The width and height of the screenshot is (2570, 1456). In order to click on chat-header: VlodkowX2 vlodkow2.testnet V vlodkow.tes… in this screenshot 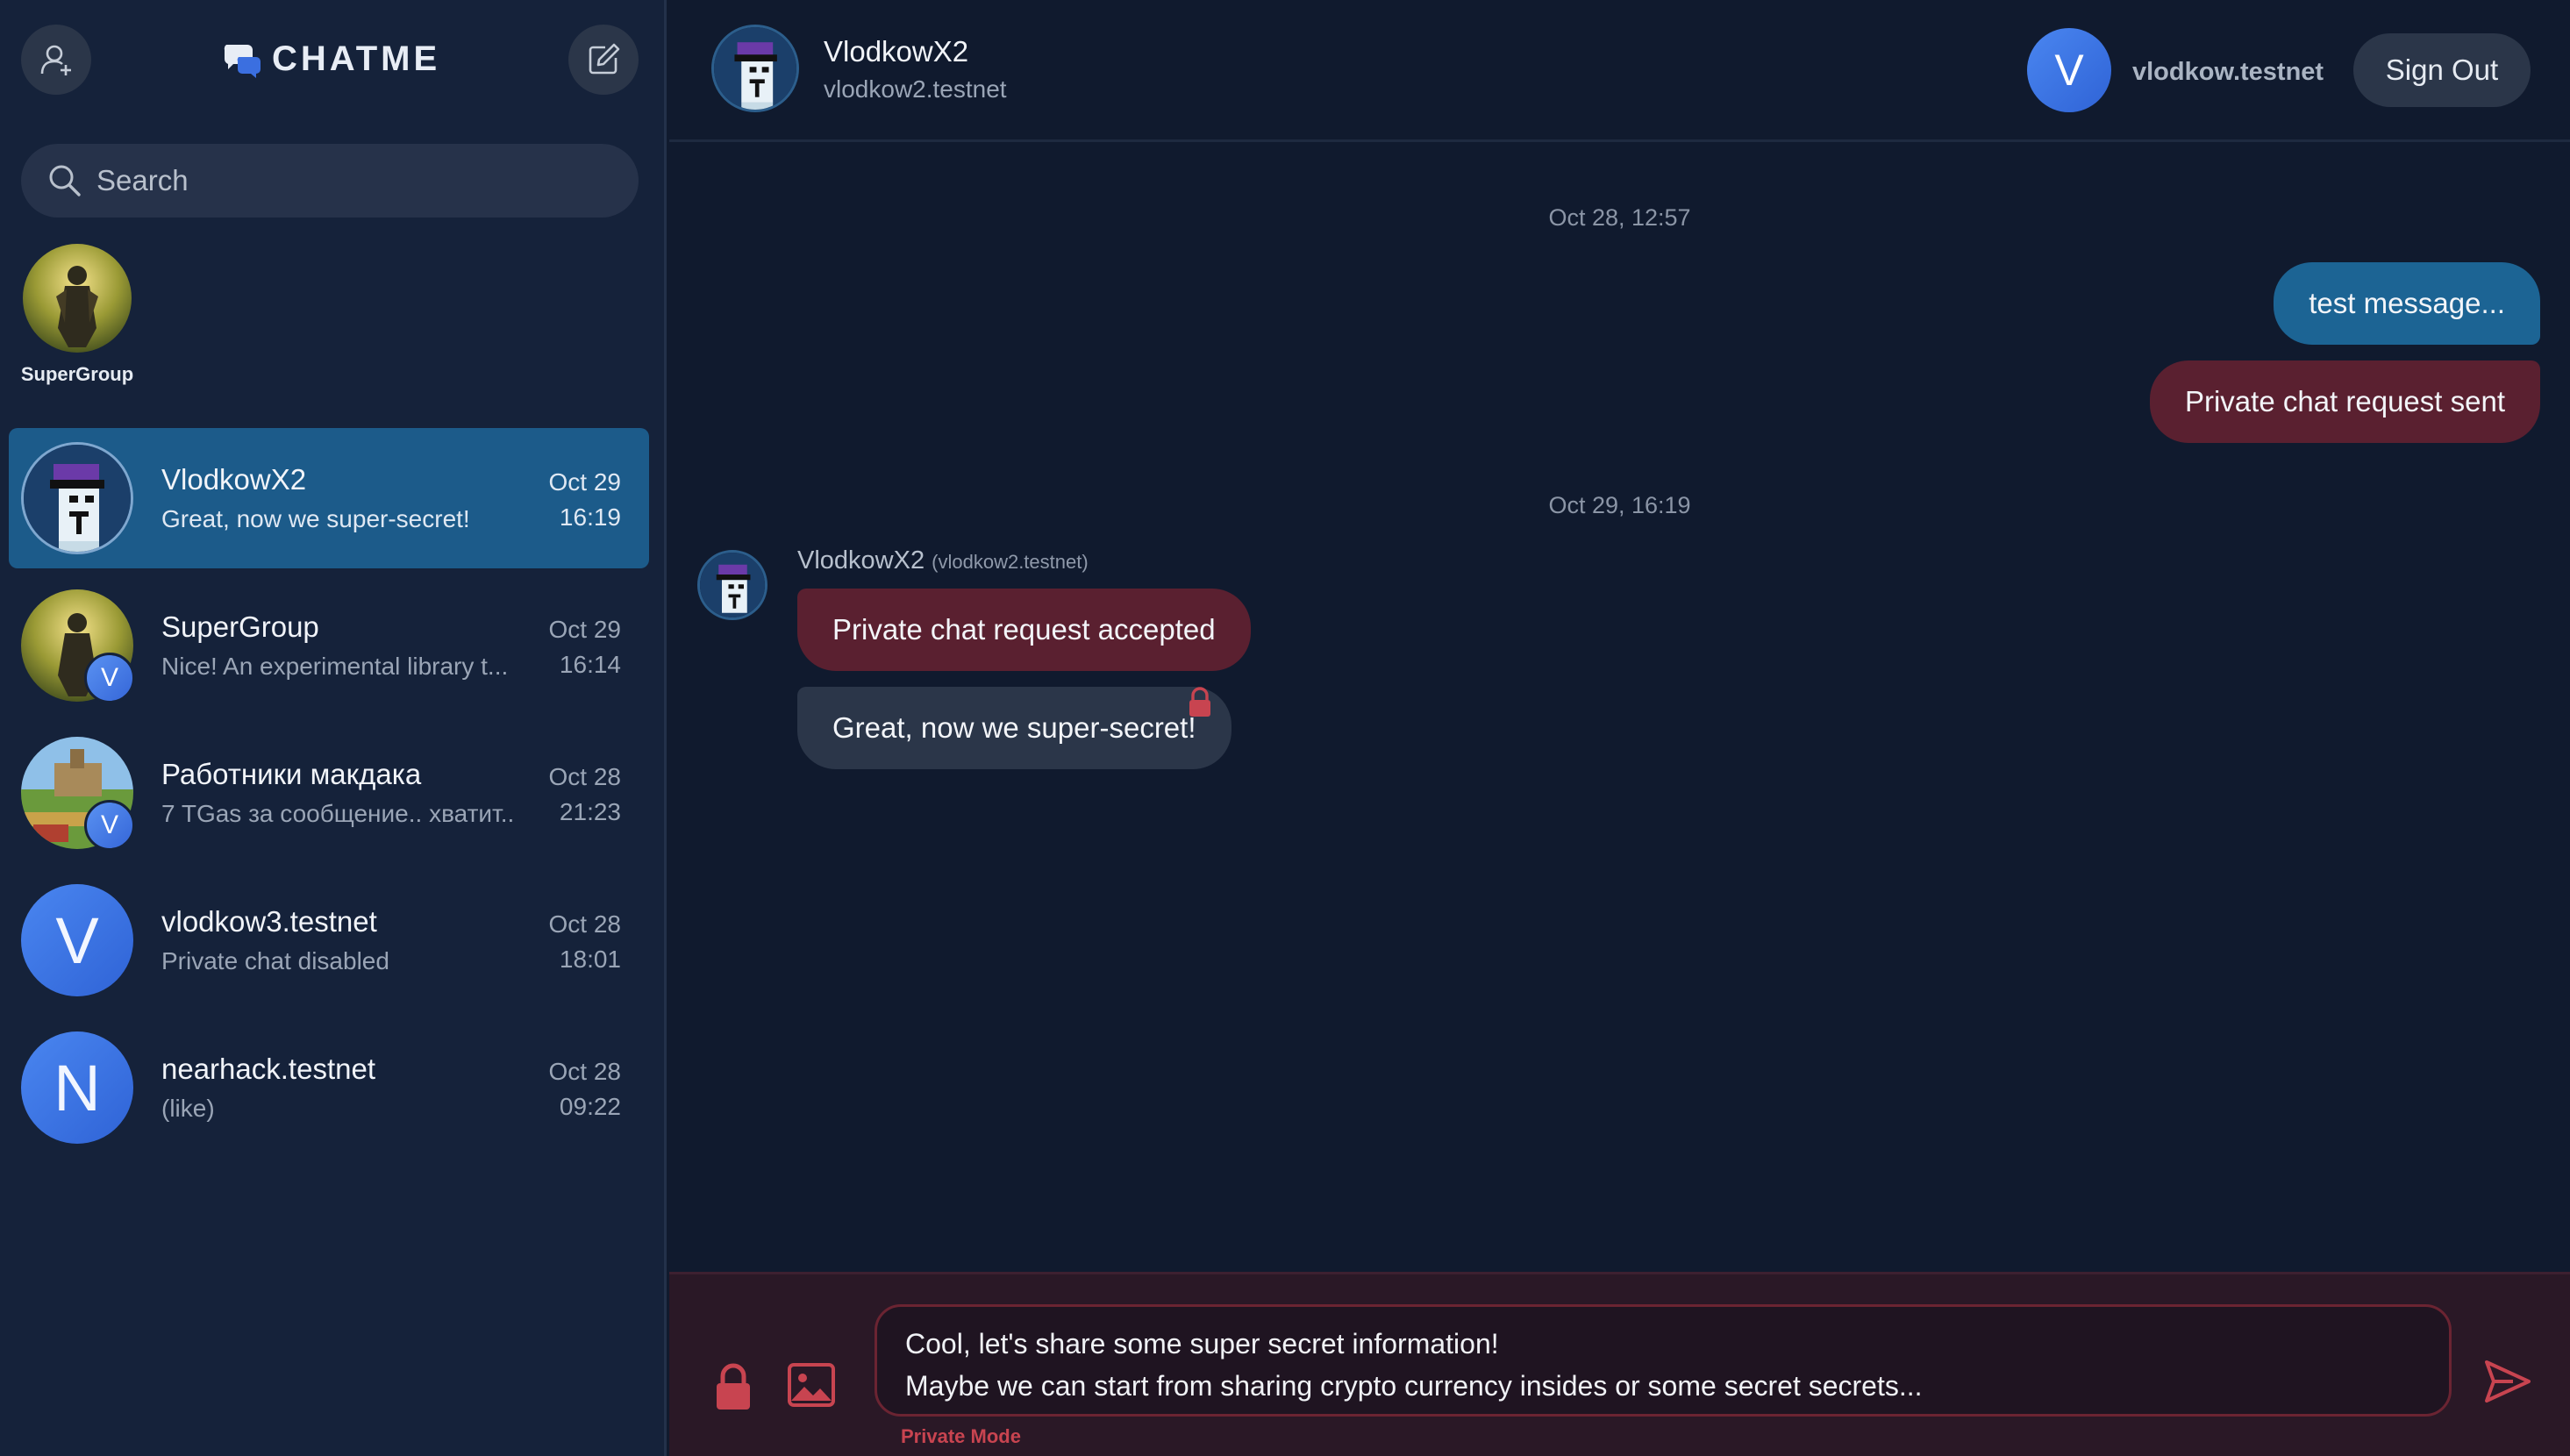, I will do `click(1619, 71)`.